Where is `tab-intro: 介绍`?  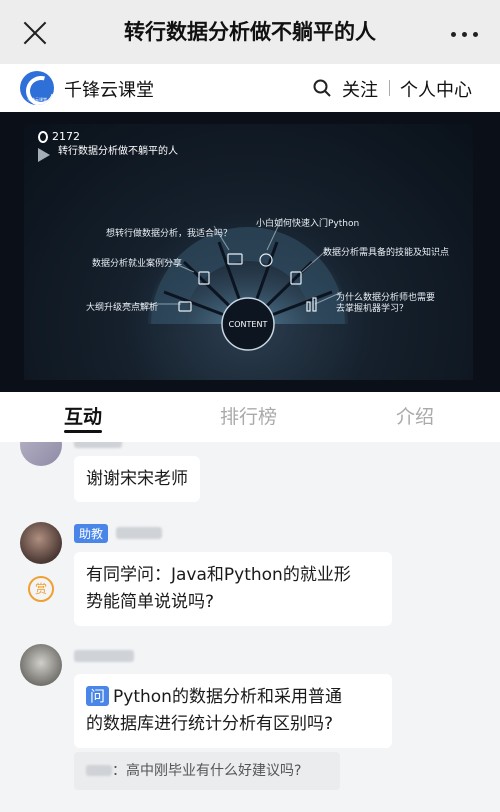
tab-intro: 介绍 is located at coordinates (415, 415).